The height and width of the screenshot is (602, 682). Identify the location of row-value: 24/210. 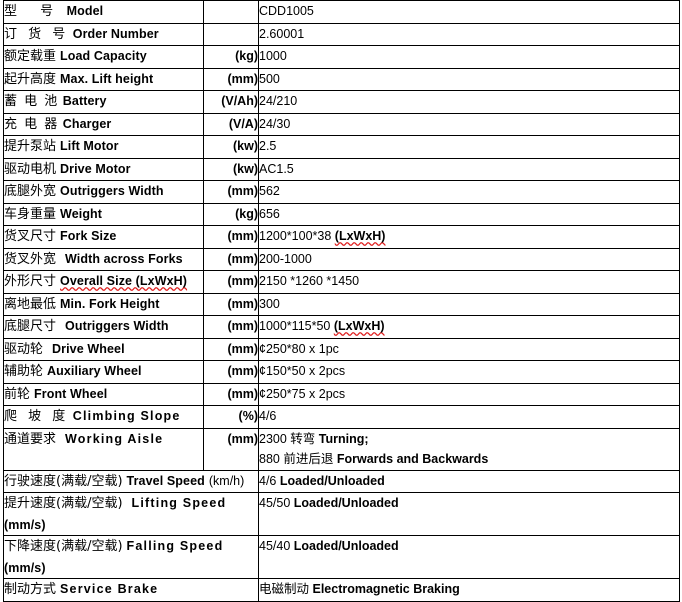
(469, 102).